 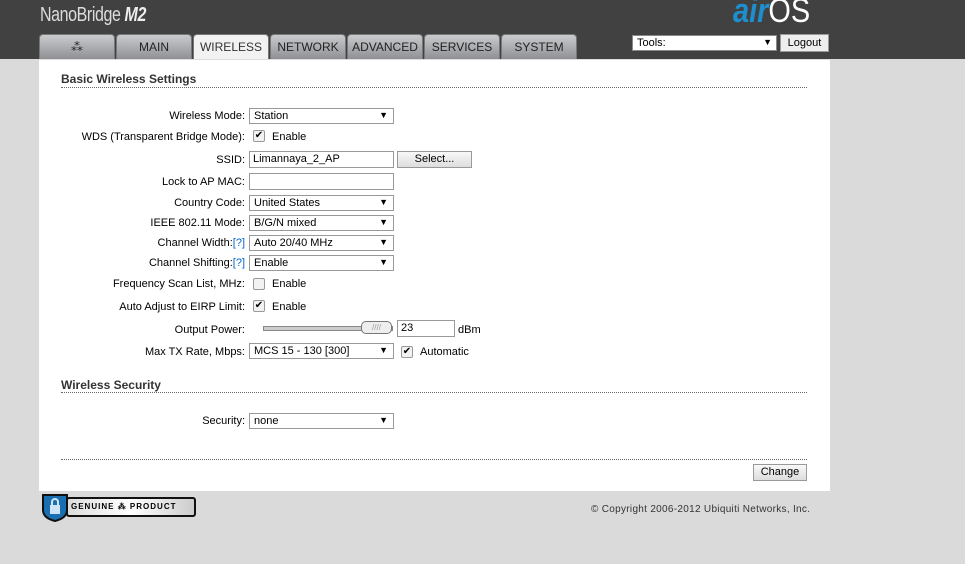 I want to click on max-tx-automatic-label: Automatic, so click(x=444, y=352).